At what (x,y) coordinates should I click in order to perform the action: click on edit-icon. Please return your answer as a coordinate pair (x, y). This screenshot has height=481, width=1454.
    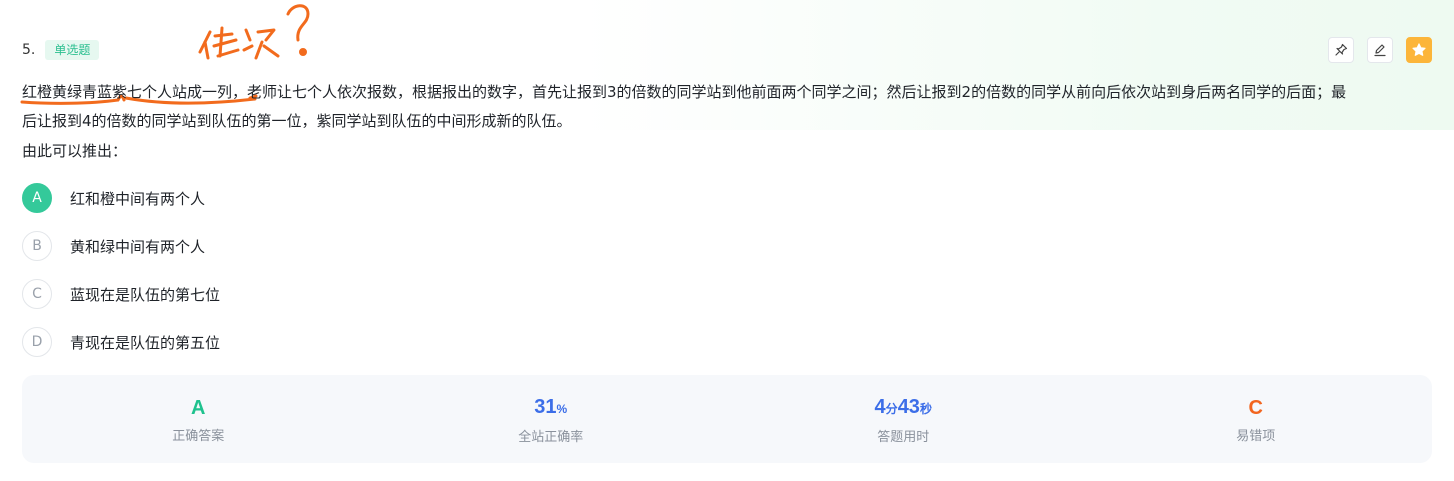
    Looking at the image, I should click on (1380, 50).